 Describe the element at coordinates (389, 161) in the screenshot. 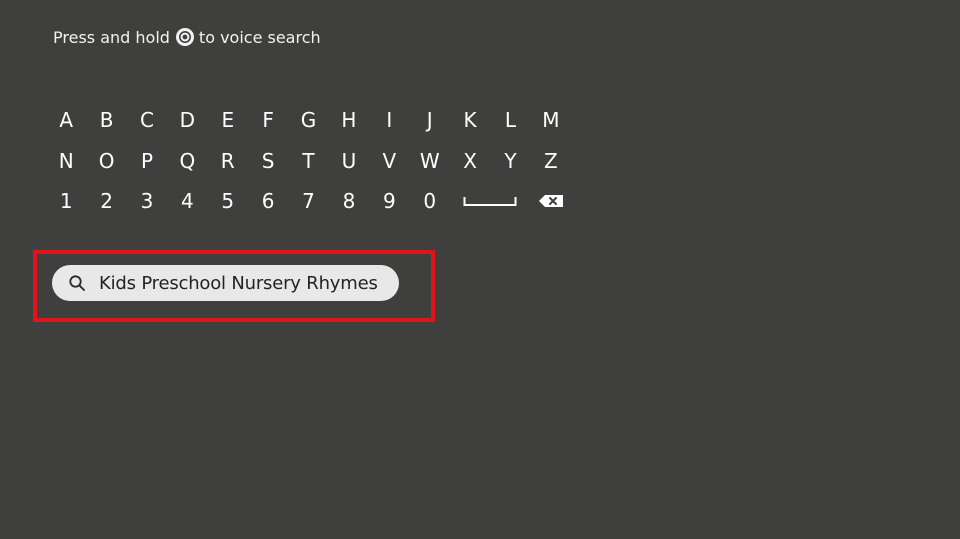

I see `key-v: V` at that location.